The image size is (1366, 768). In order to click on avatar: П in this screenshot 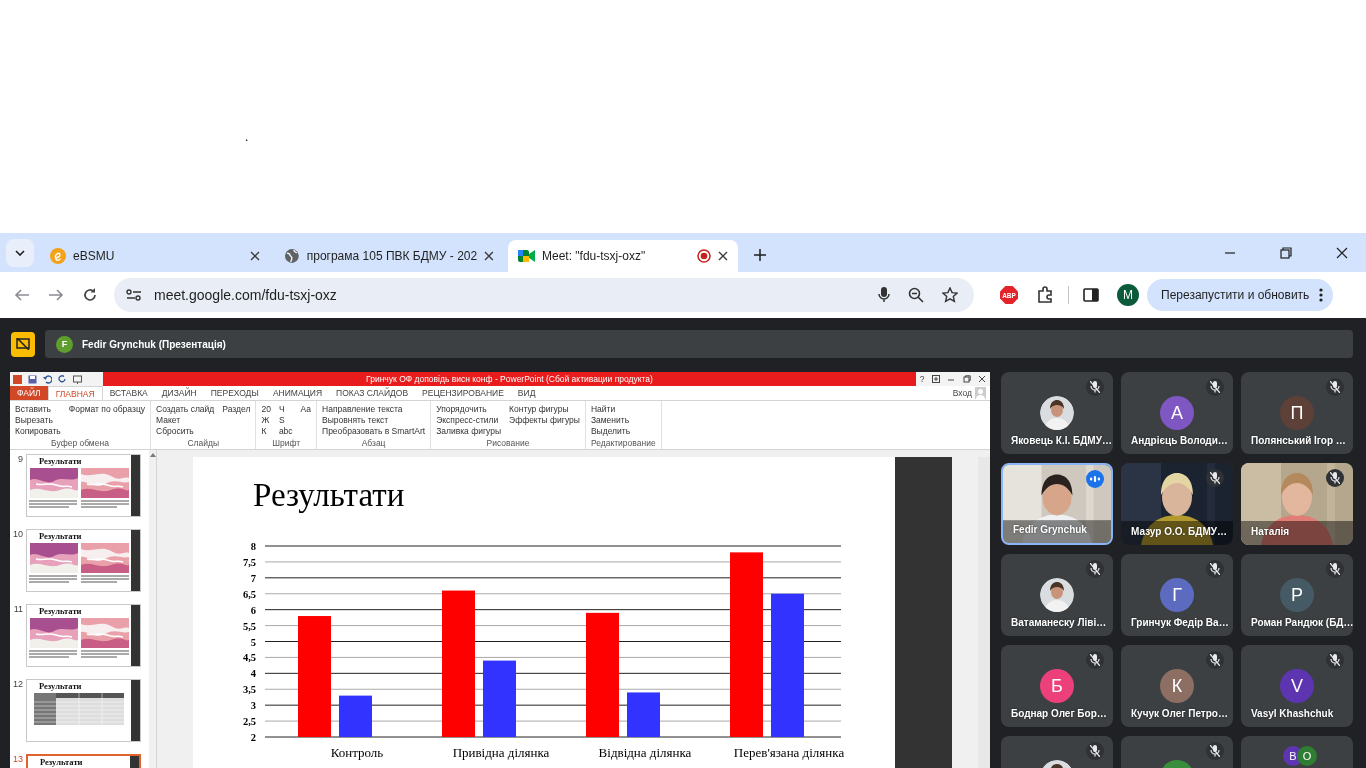, I will do `click(1297, 413)`.